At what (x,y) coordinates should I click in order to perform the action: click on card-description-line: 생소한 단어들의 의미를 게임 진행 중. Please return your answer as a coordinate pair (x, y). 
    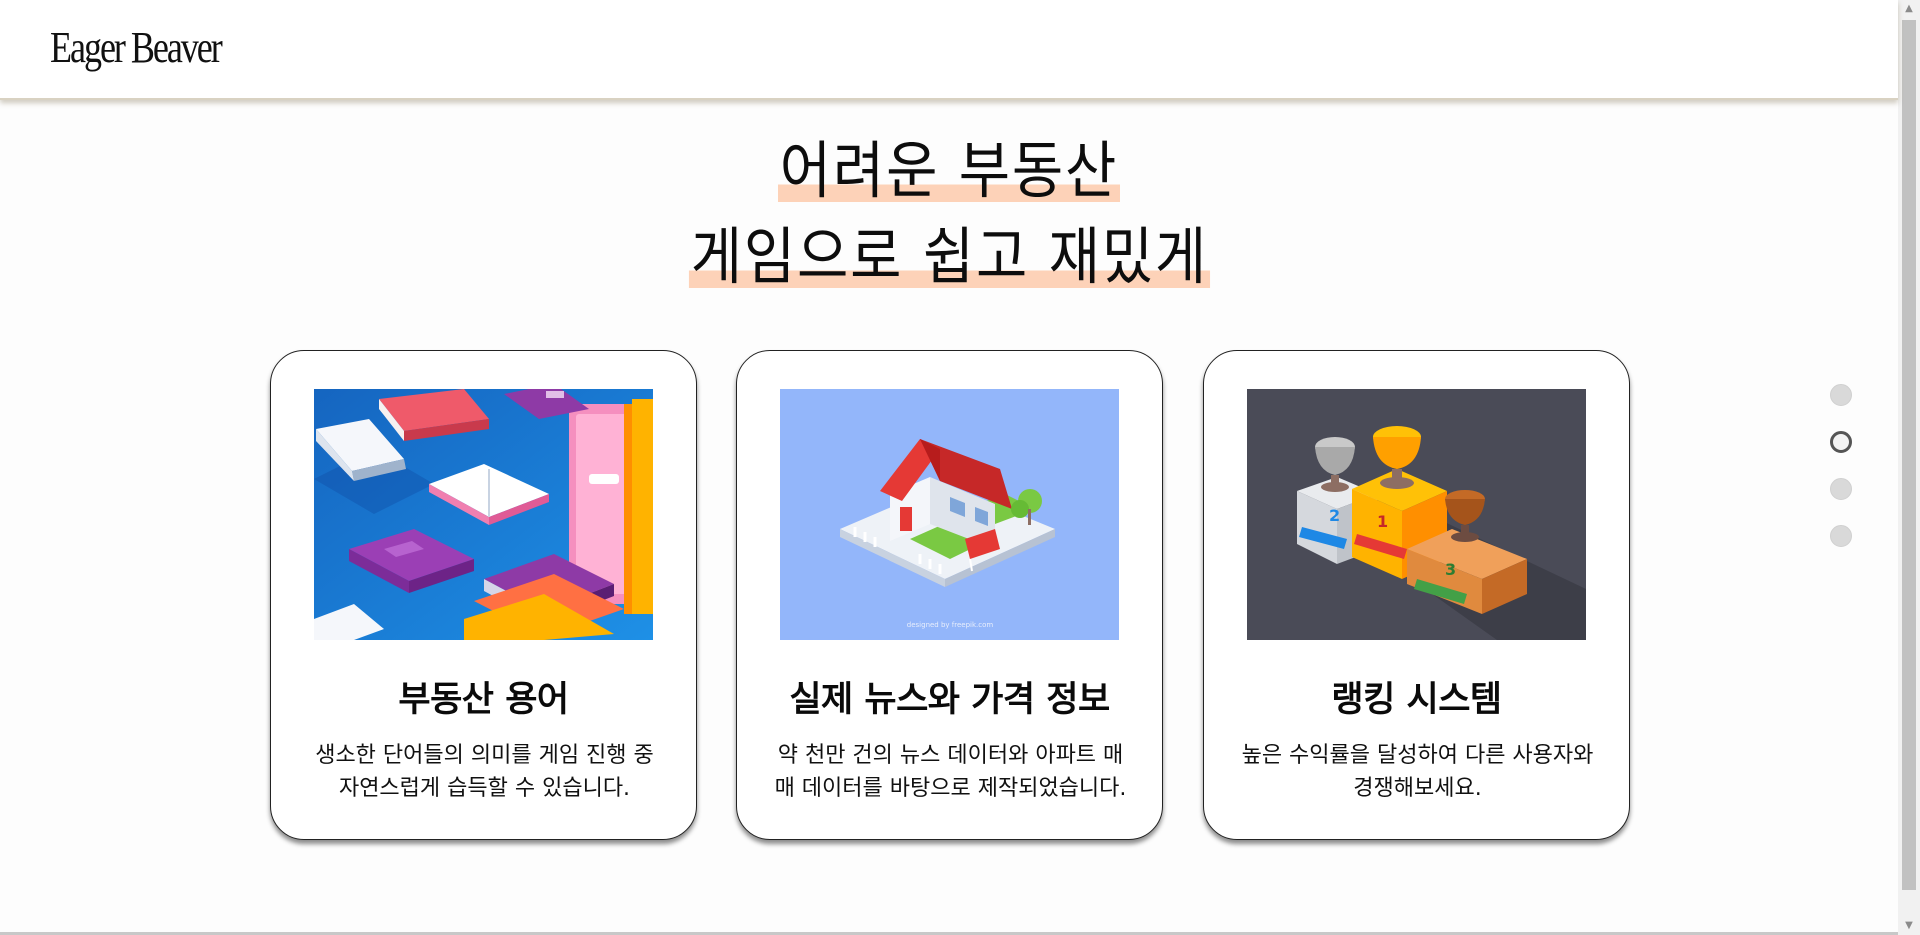
    Looking at the image, I should click on (484, 755).